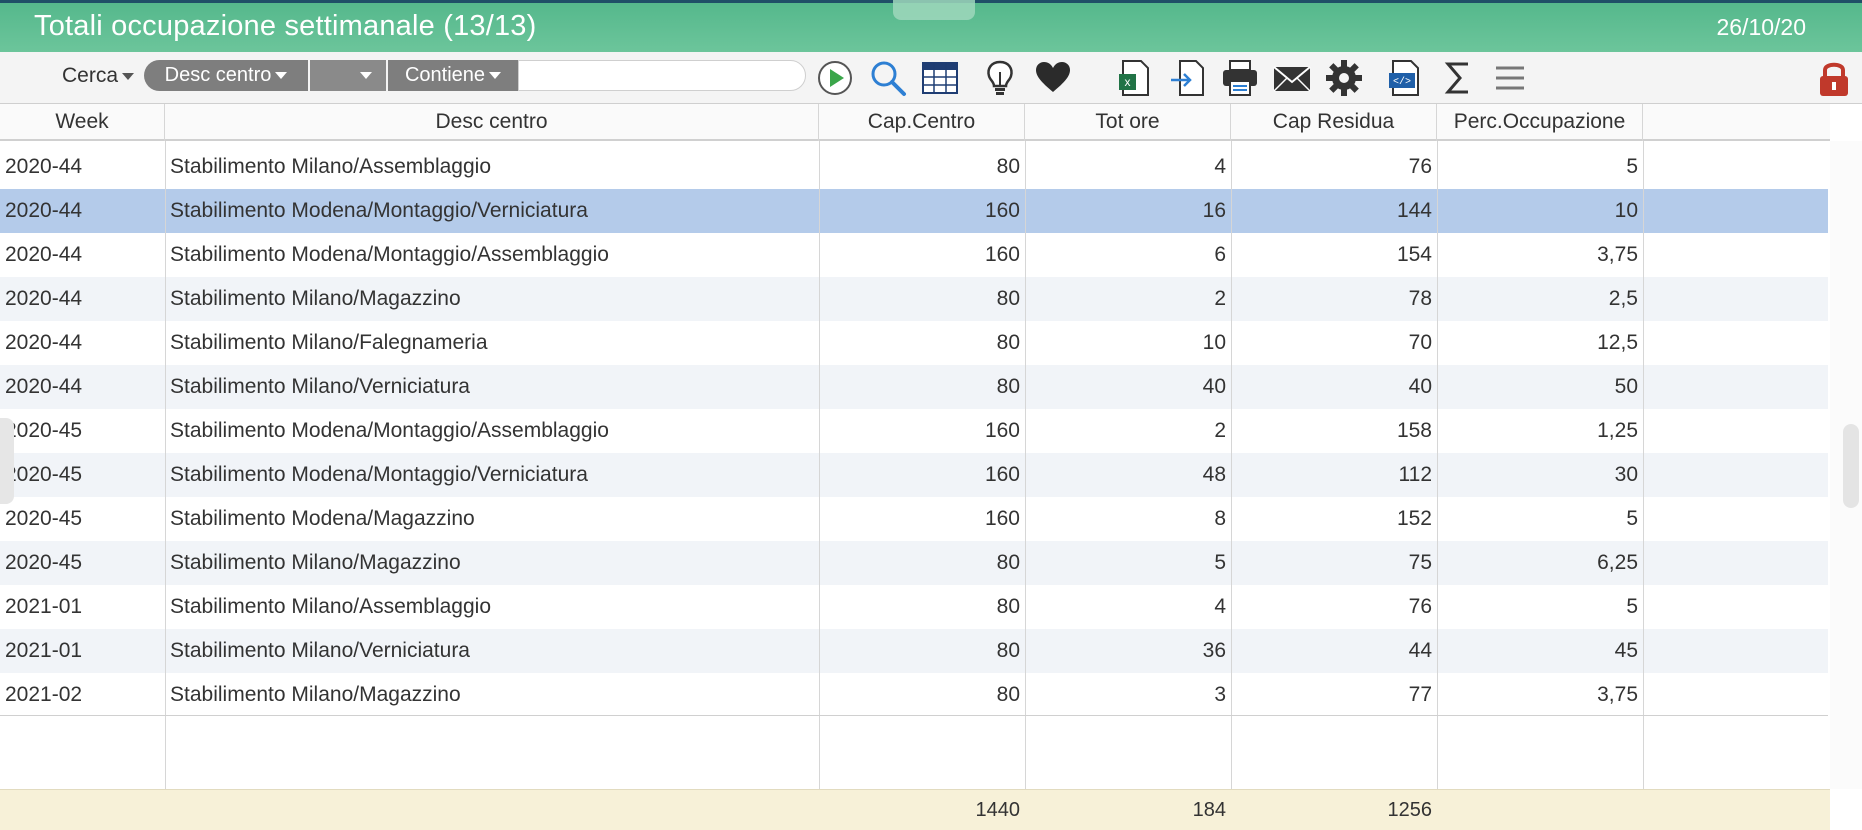  Describe the element at coordinates (492, 122) in the screenshot. I see `column-header-desc-centro: Desc centro` at that location.